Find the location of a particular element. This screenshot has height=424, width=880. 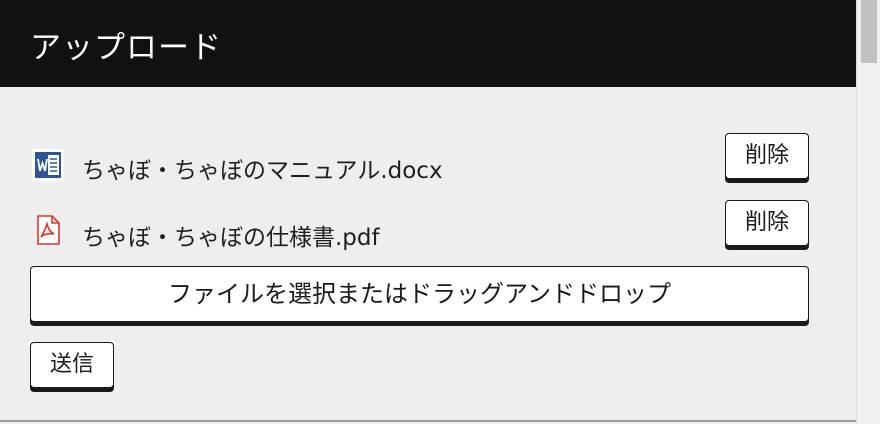

bottom-divider is located at coordinates (428, 421).